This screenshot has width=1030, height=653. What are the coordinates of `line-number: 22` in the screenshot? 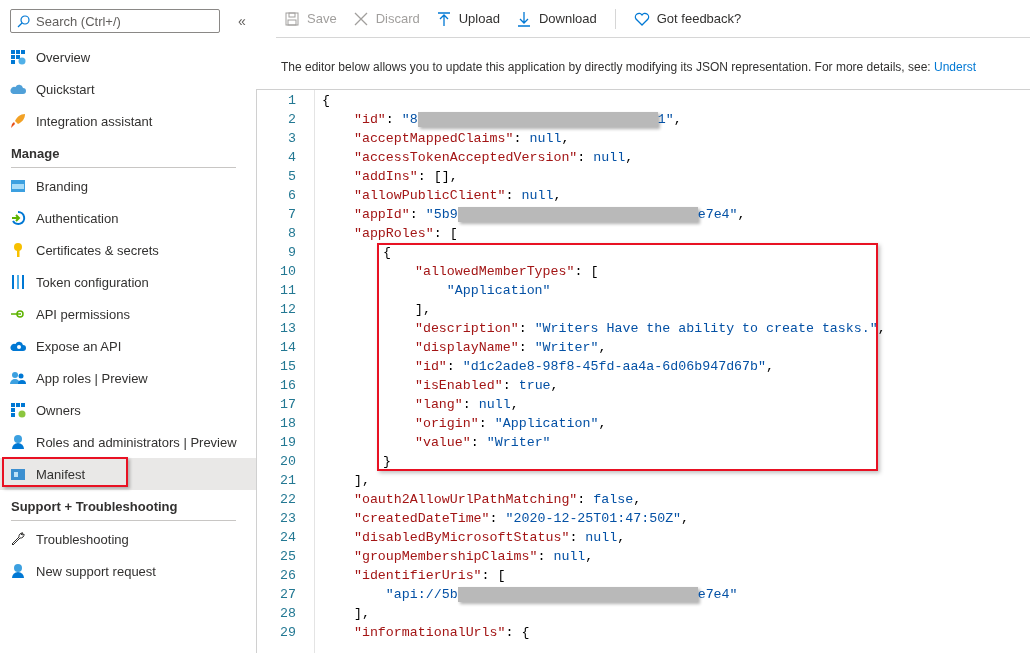 It's located at (288, 500).